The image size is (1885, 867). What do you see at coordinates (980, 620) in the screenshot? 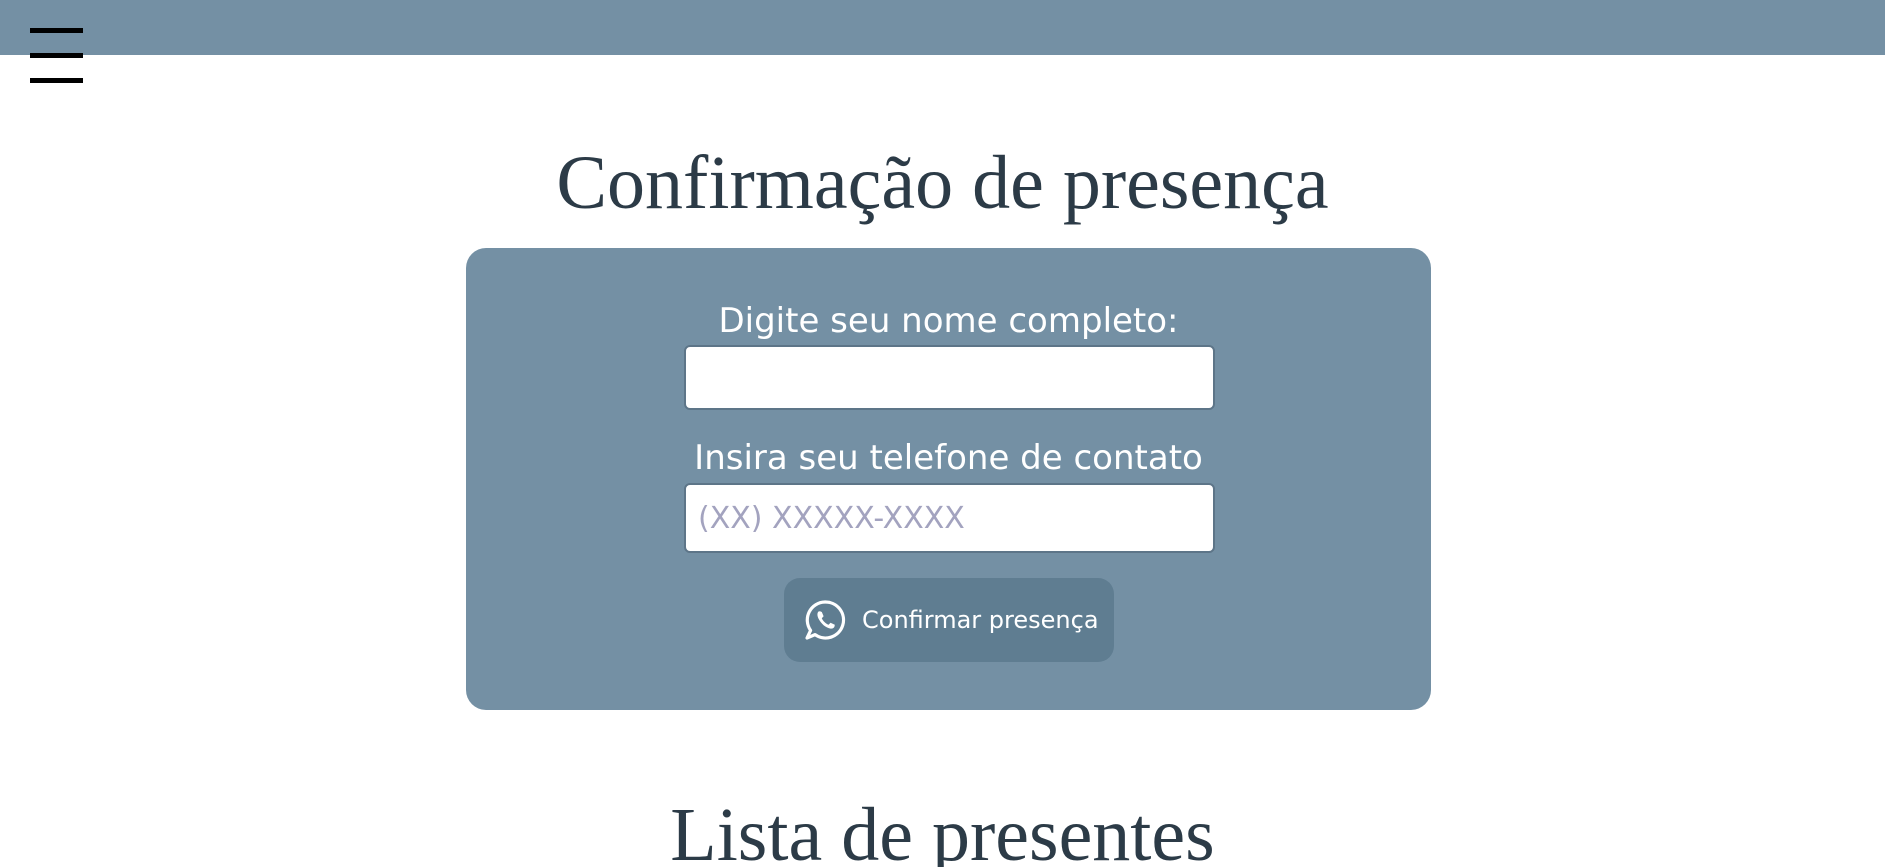
I see `confirm-presence-label: Confirmar presença` at bounding box center [980, 620].